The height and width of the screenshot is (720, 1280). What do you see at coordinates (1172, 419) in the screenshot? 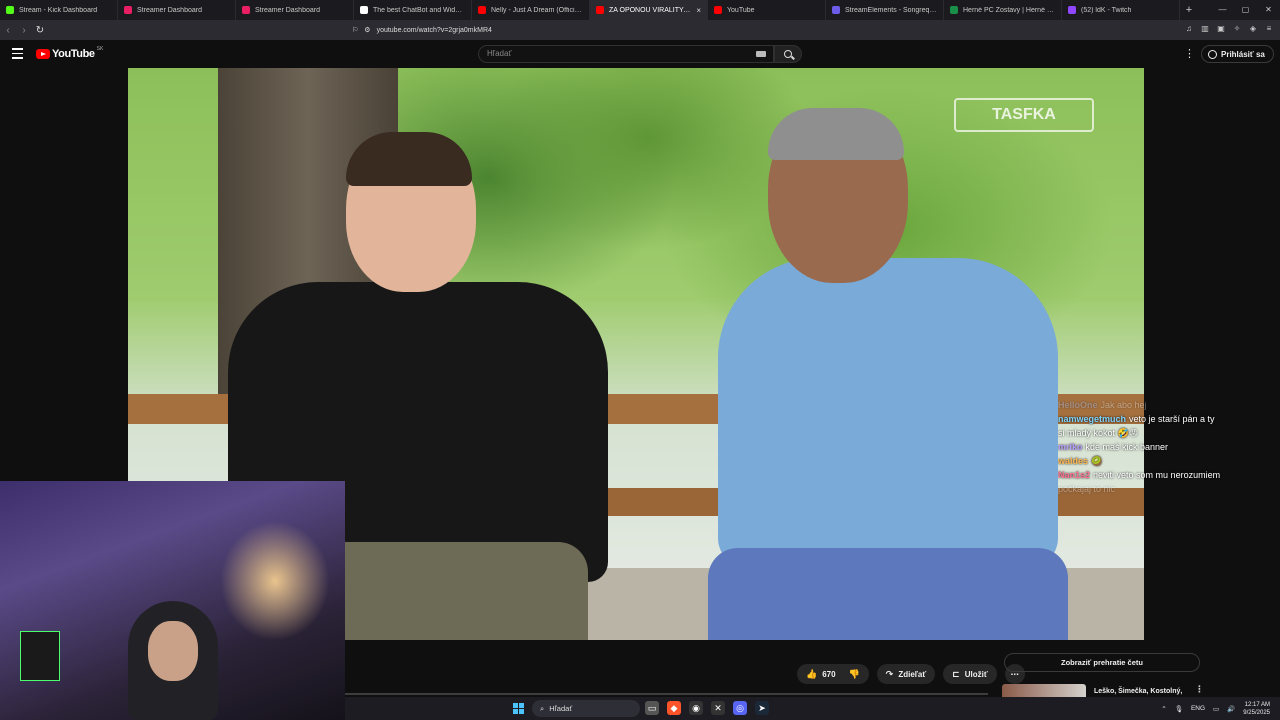
I see `chat-text: veto je starší pán a ty` at bounding box center [1172, 419].